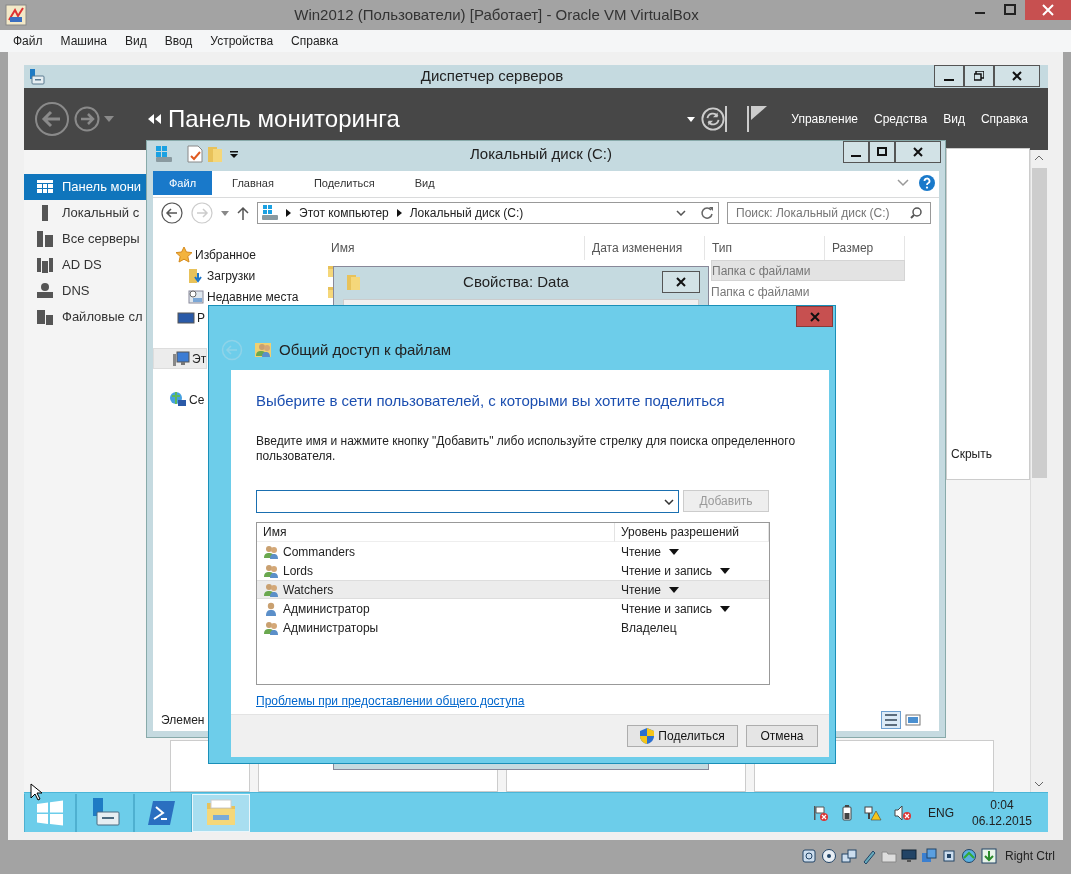  I want to click on clock: 0:04 06.12.2015, so click(1002, 812).